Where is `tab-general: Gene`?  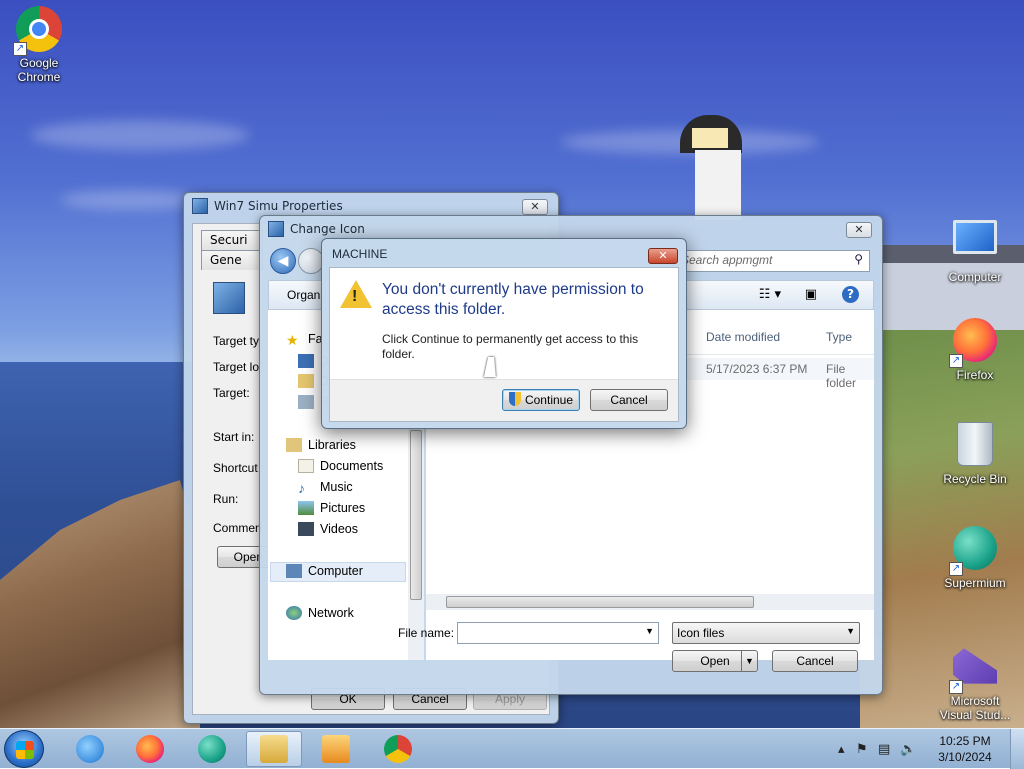 tab-general: Gene is located at coordinates (232, 260).